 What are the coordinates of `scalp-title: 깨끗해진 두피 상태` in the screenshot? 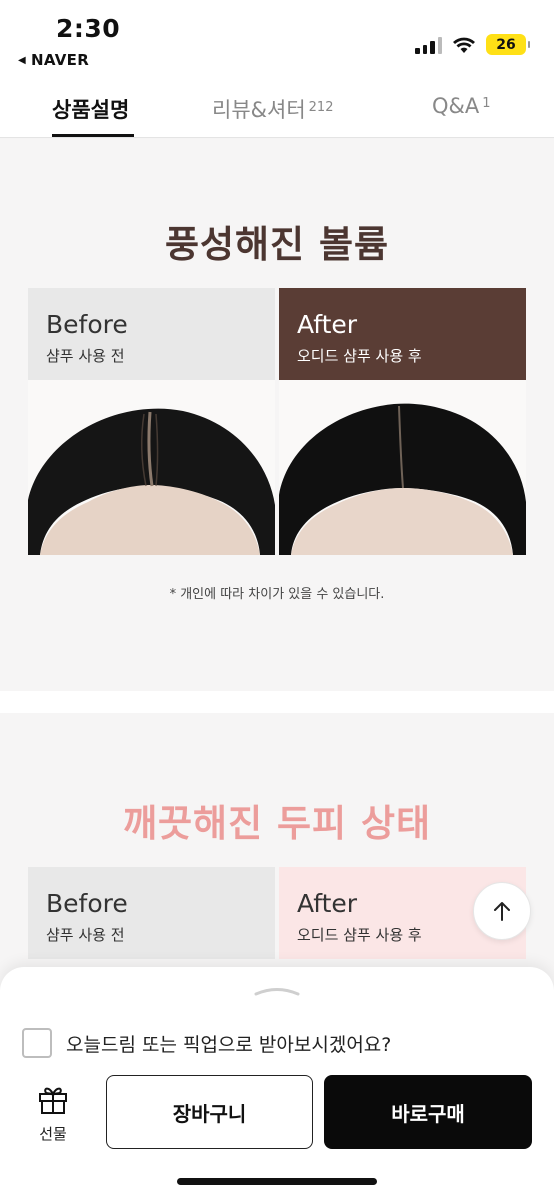 It's located at (277, 823).